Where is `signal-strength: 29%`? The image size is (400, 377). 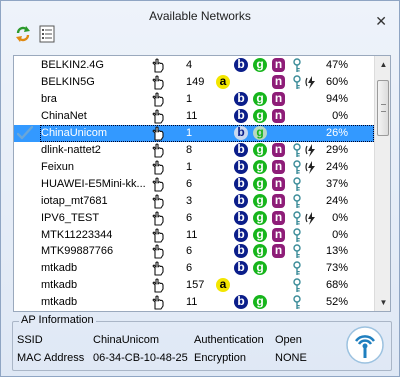 signal-strength: 29% is located at coordinates (336, 149).